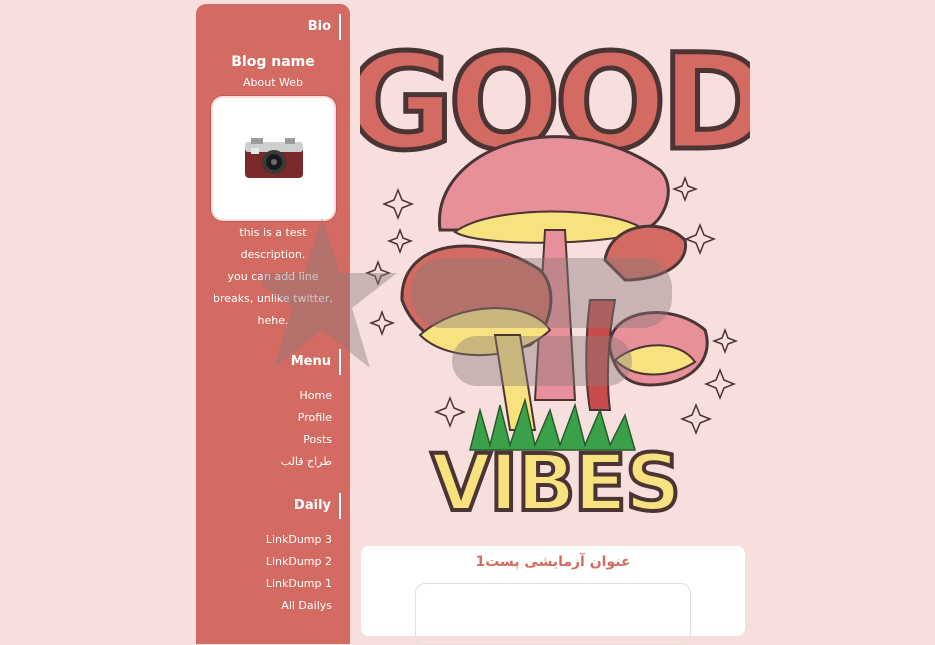 The image size is (935, 645). I want to click on menu-item-designer: طراح قالب, so click(306, 462).